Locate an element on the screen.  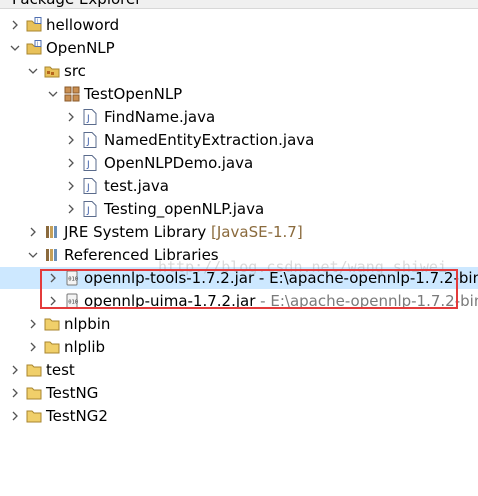
tree-item-label: Testing_openNLP.java is located at coordinates (184, 209).